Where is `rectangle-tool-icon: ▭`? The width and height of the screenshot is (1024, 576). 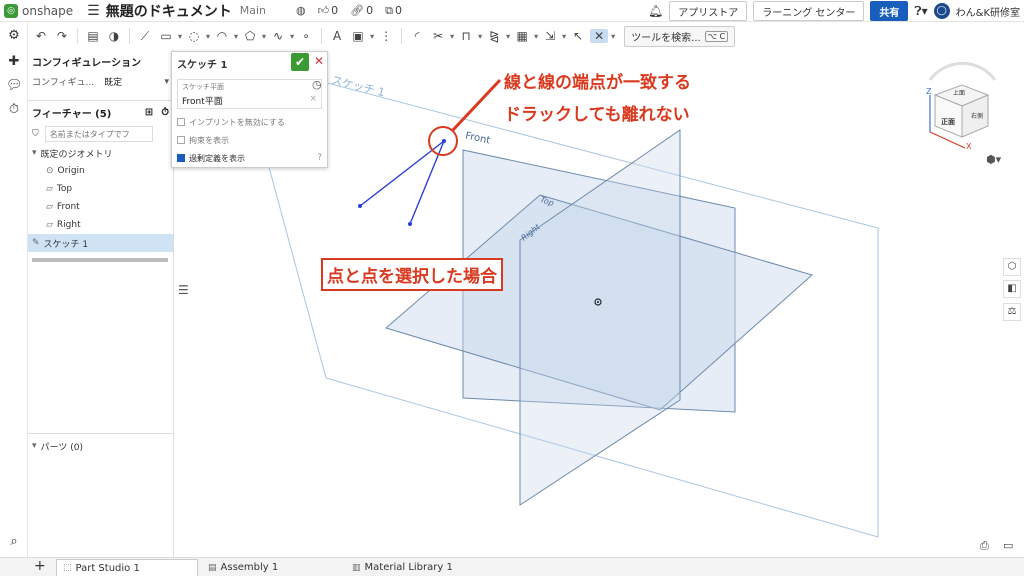
rectangle-tool-icon: ▭ is located at coordinates (166, 36).